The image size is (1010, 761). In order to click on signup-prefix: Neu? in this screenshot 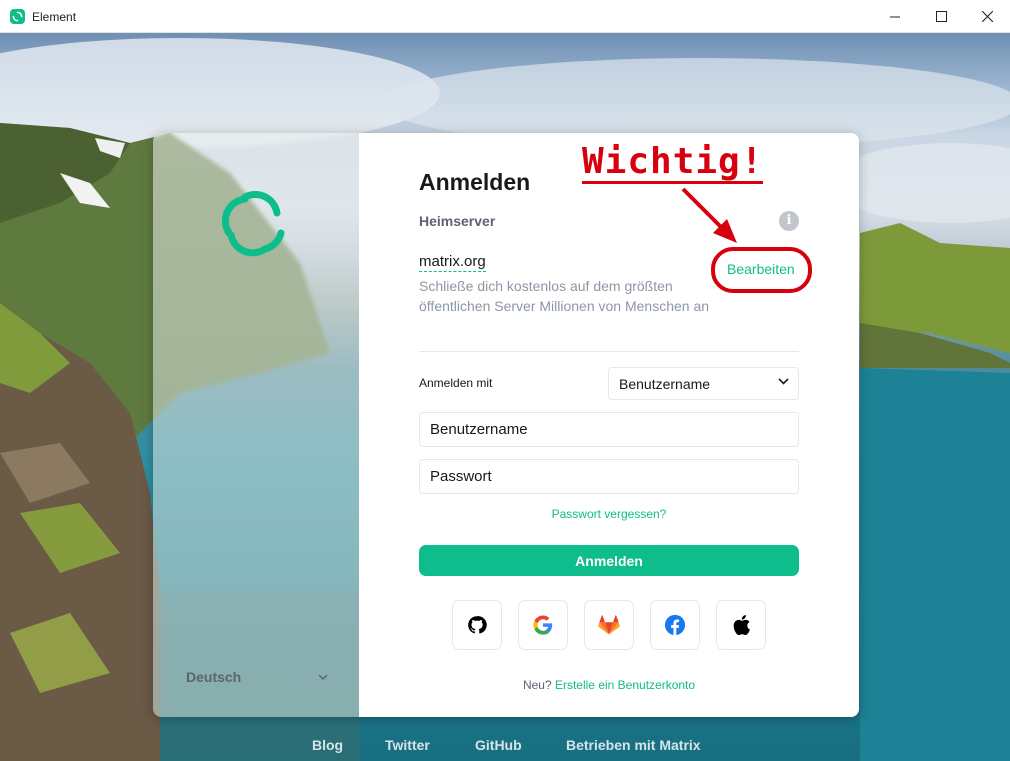, I will do `click(537, 685)`.